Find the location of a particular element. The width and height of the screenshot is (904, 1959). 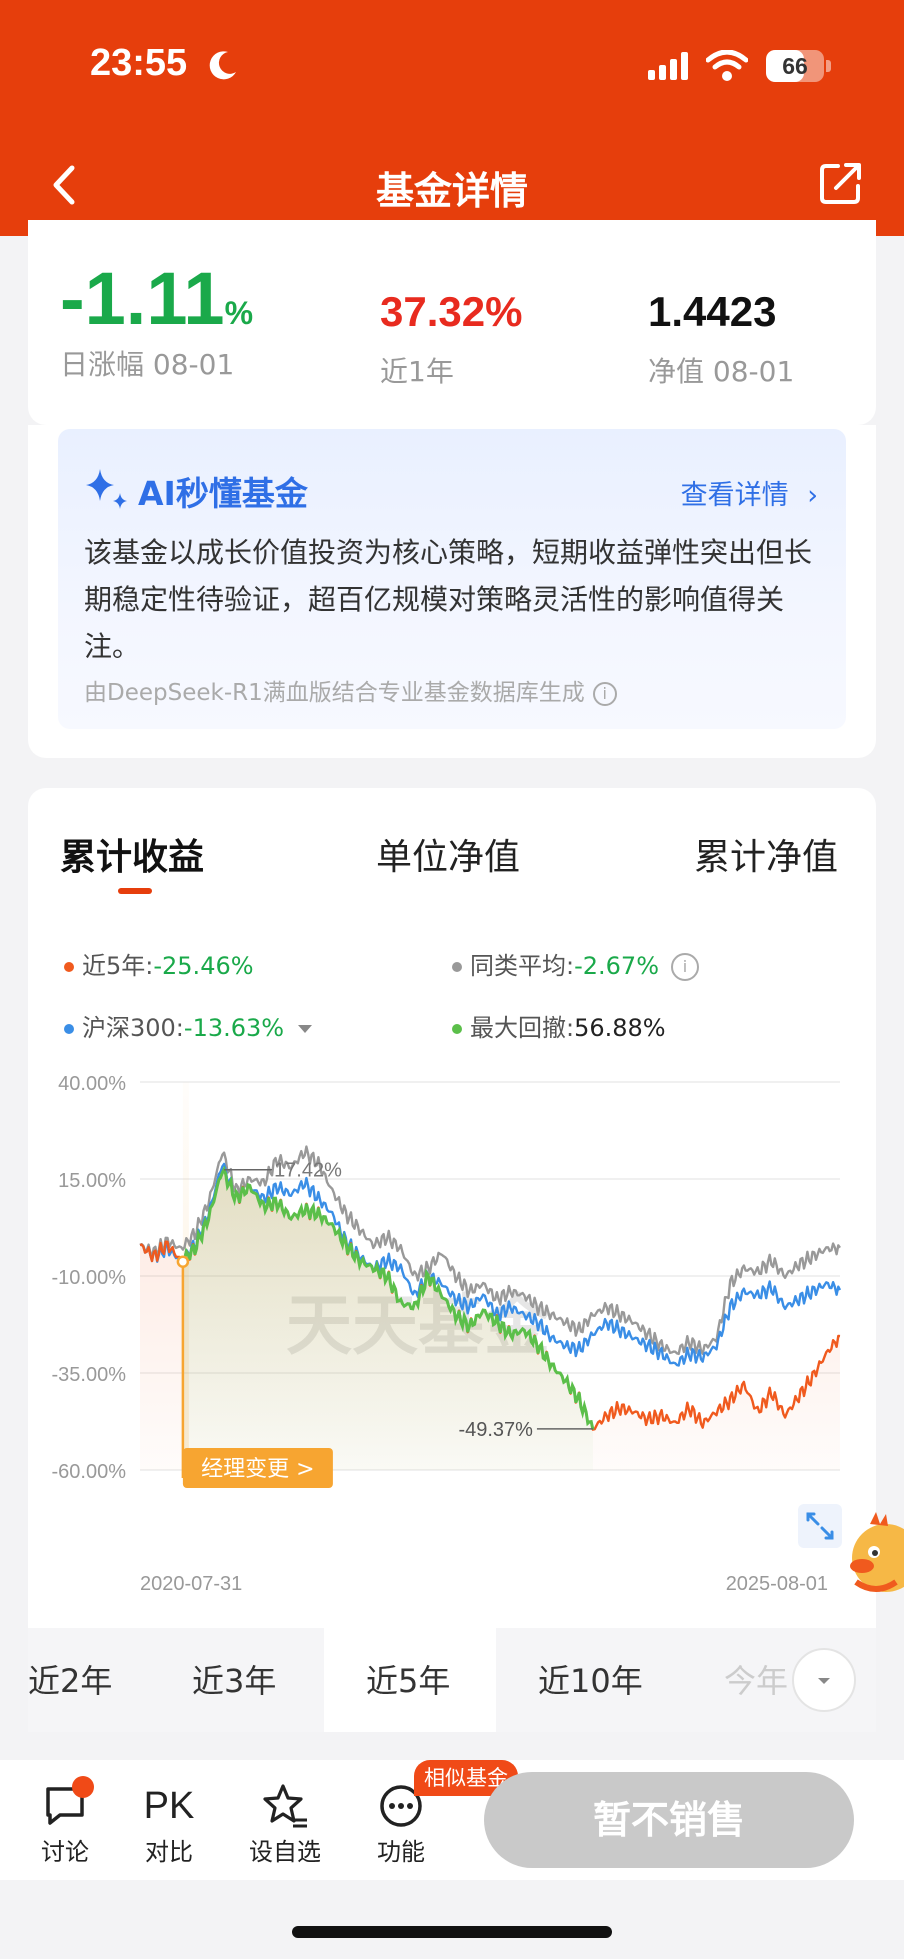

add-watchlist-button: 设自选 is located at coordinates (285, 1823).